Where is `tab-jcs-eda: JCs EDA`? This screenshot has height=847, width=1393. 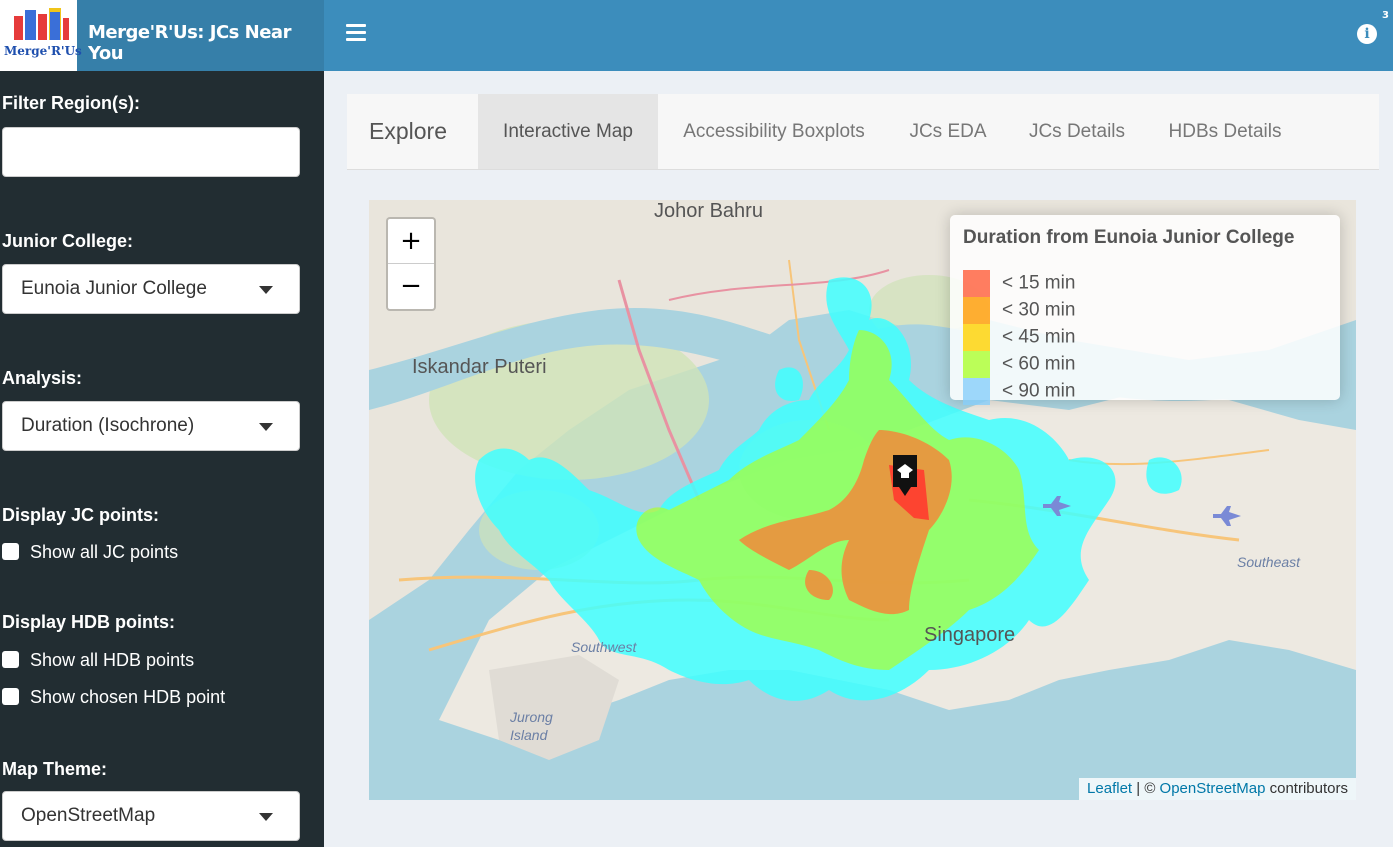
tab-jcs-eda: JCs EDA is located at coordinates (948, 131).